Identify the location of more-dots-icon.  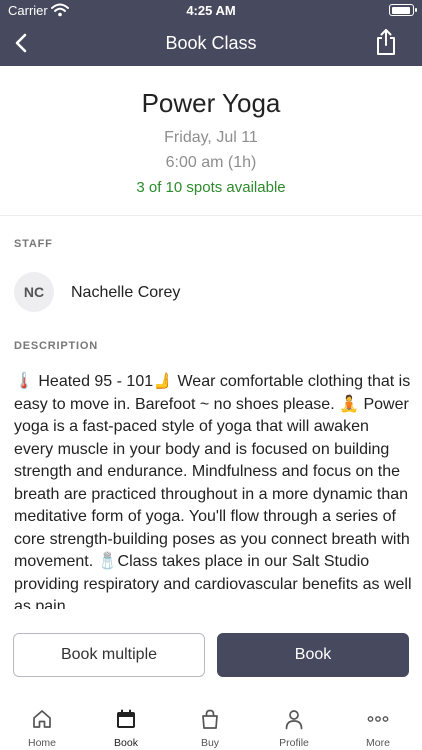
(378, 719).